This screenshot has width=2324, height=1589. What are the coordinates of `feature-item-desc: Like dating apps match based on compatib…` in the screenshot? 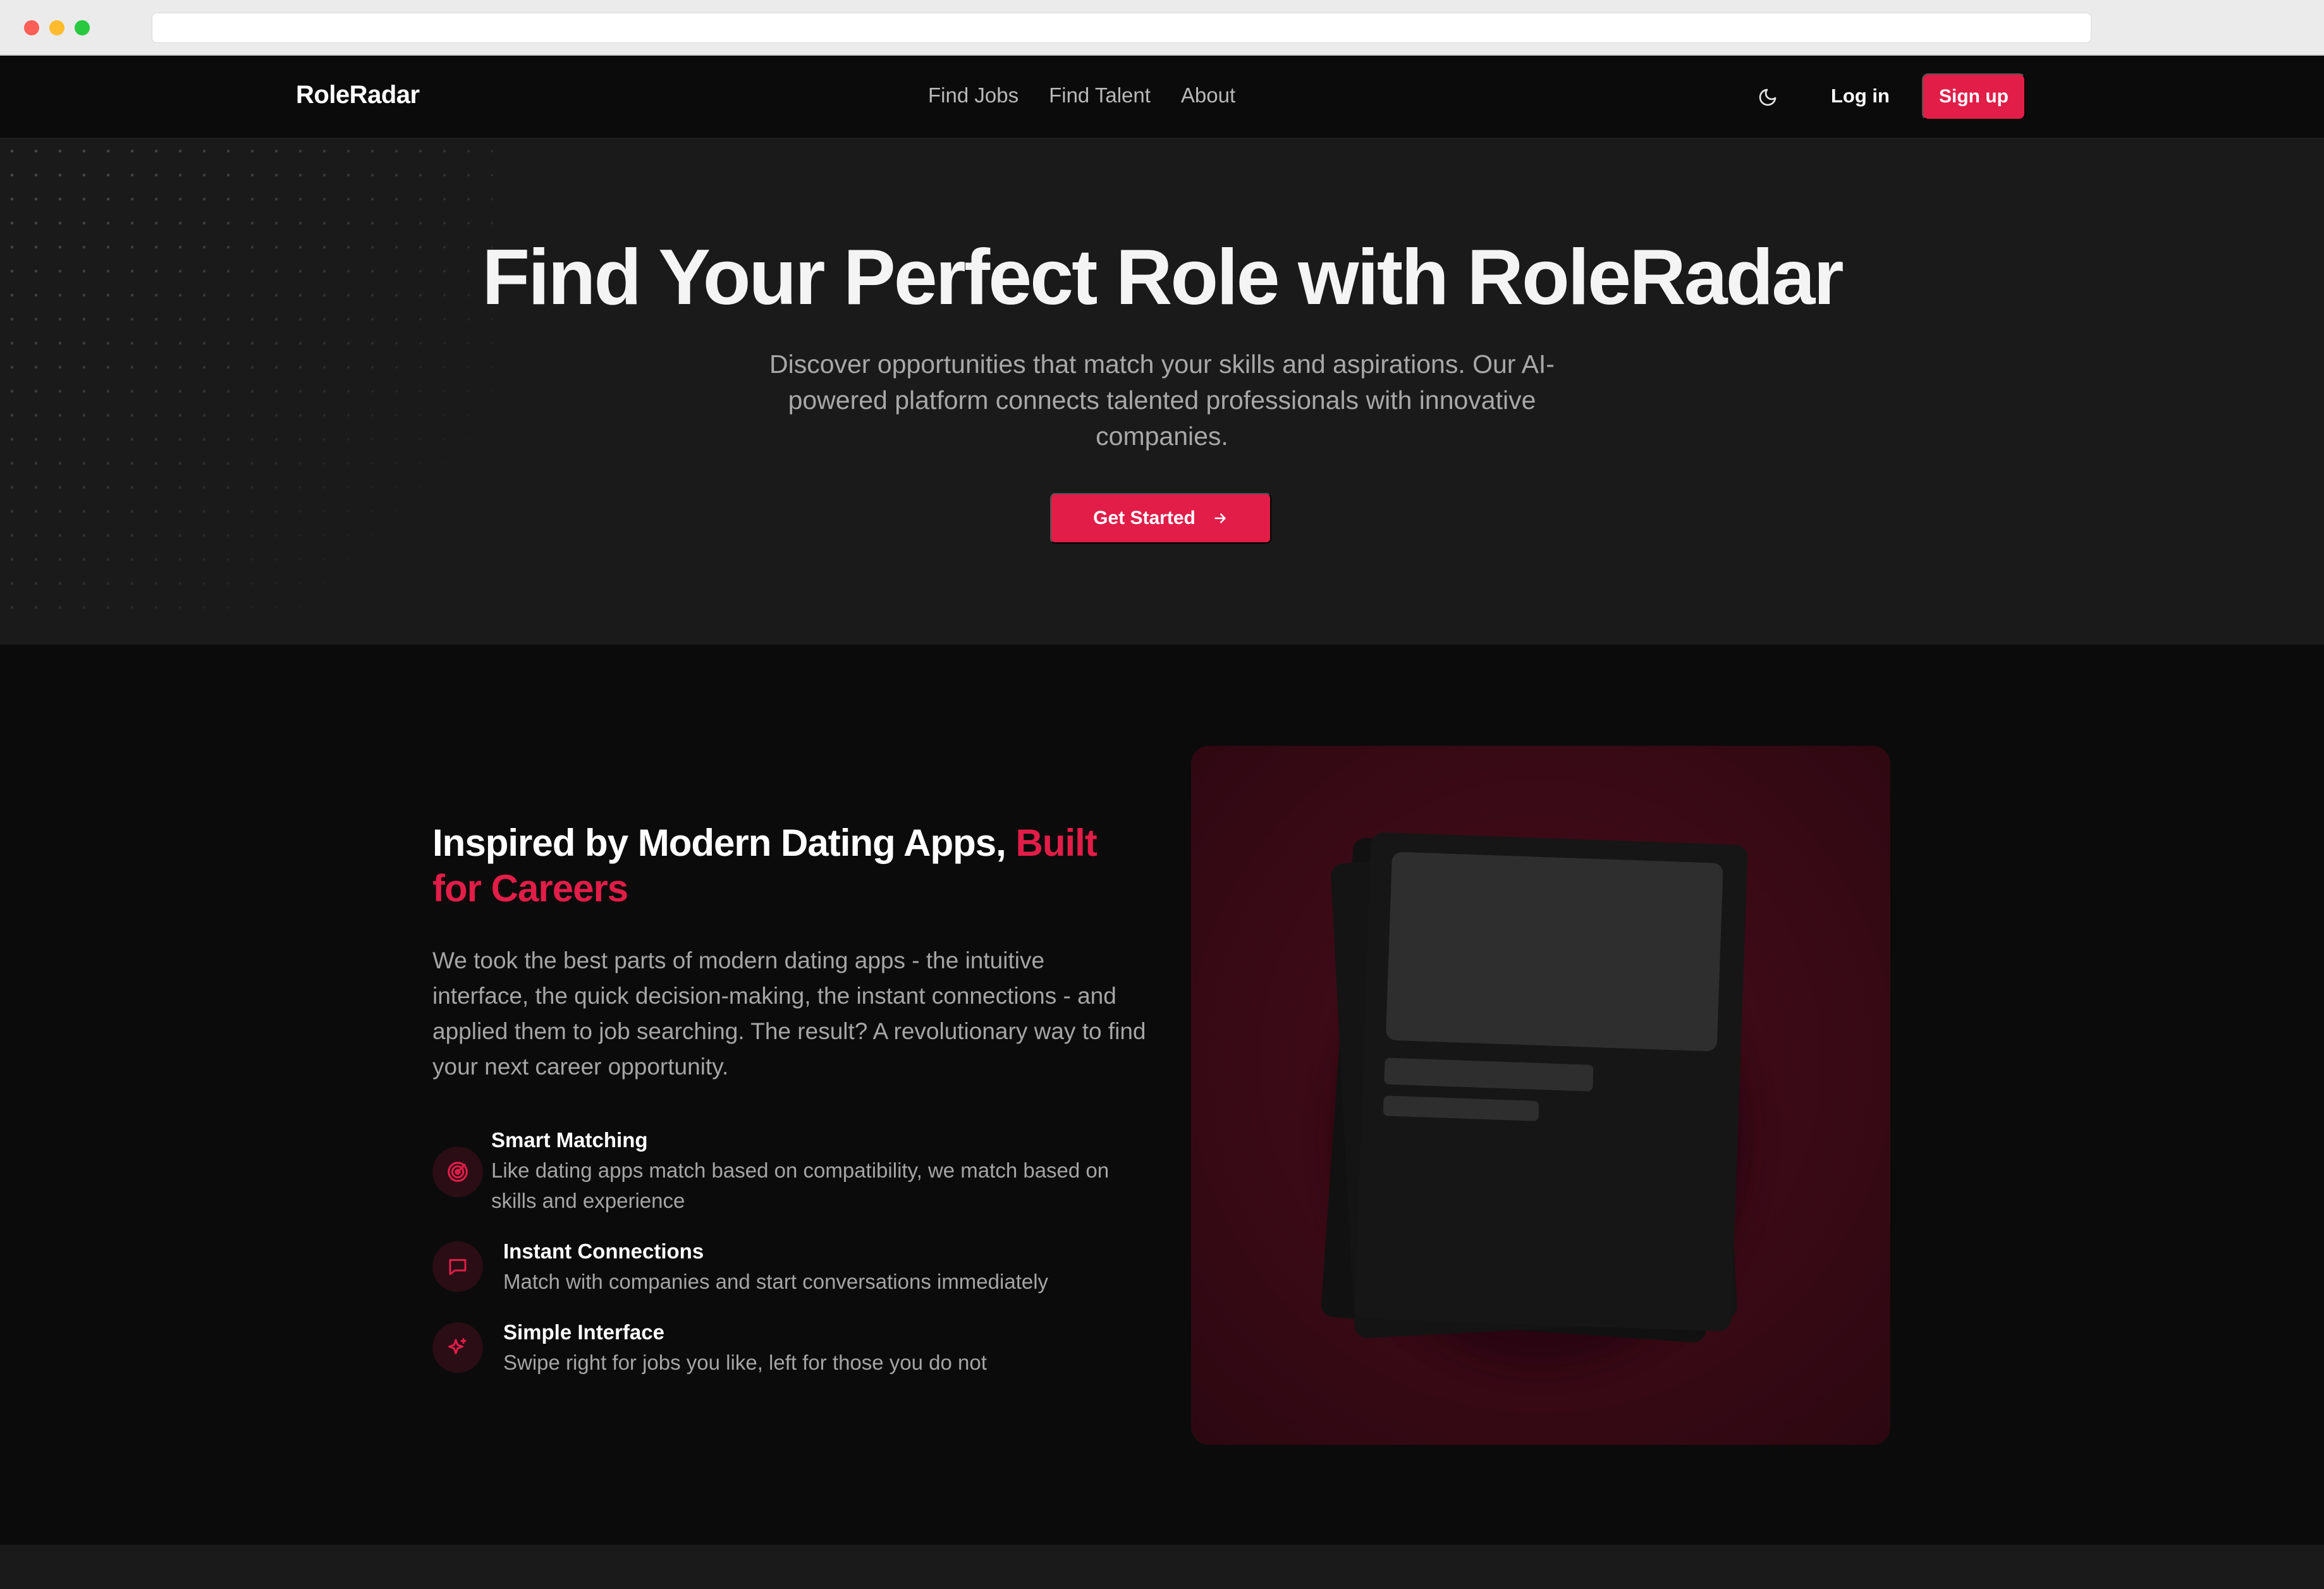 It's located at (800, 1185).